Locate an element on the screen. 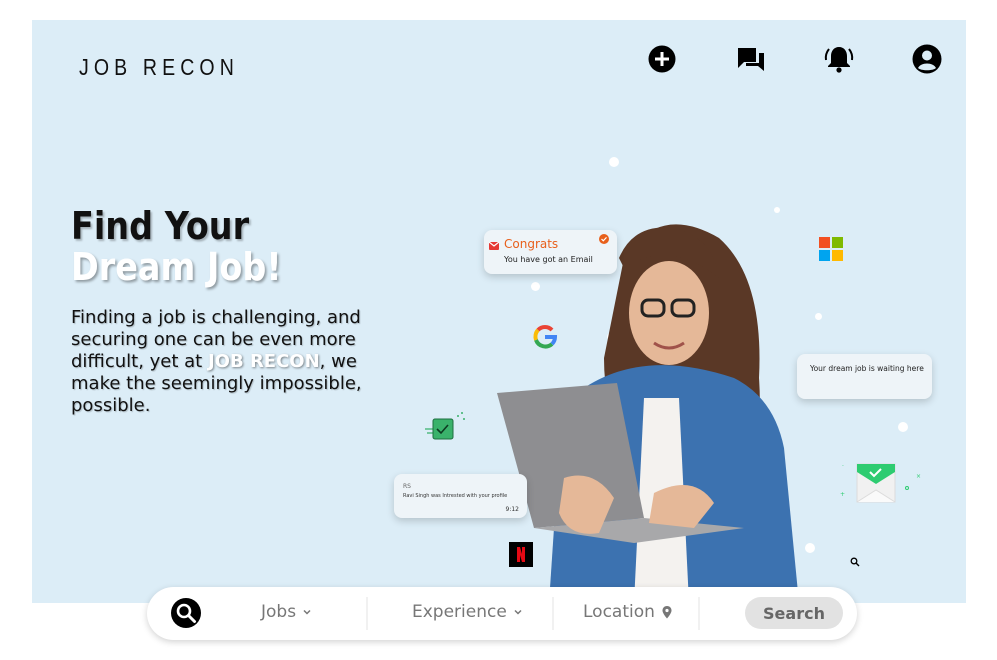  chat-icon is located at coordinates (751, 59).